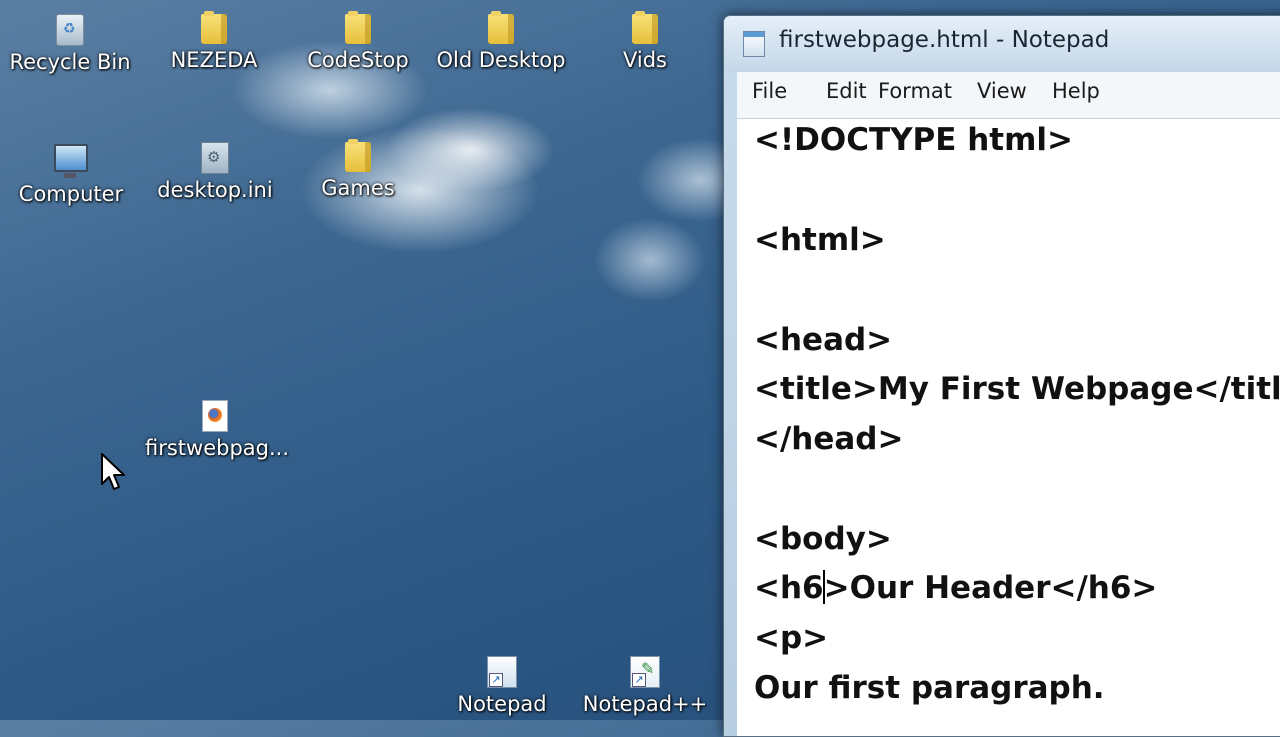 This screenshot has height=737, width=1280. What do you see at coordinates (915, 91) in the screenshot?
I see `menu-format: Format` at bounding box center [915, 91].